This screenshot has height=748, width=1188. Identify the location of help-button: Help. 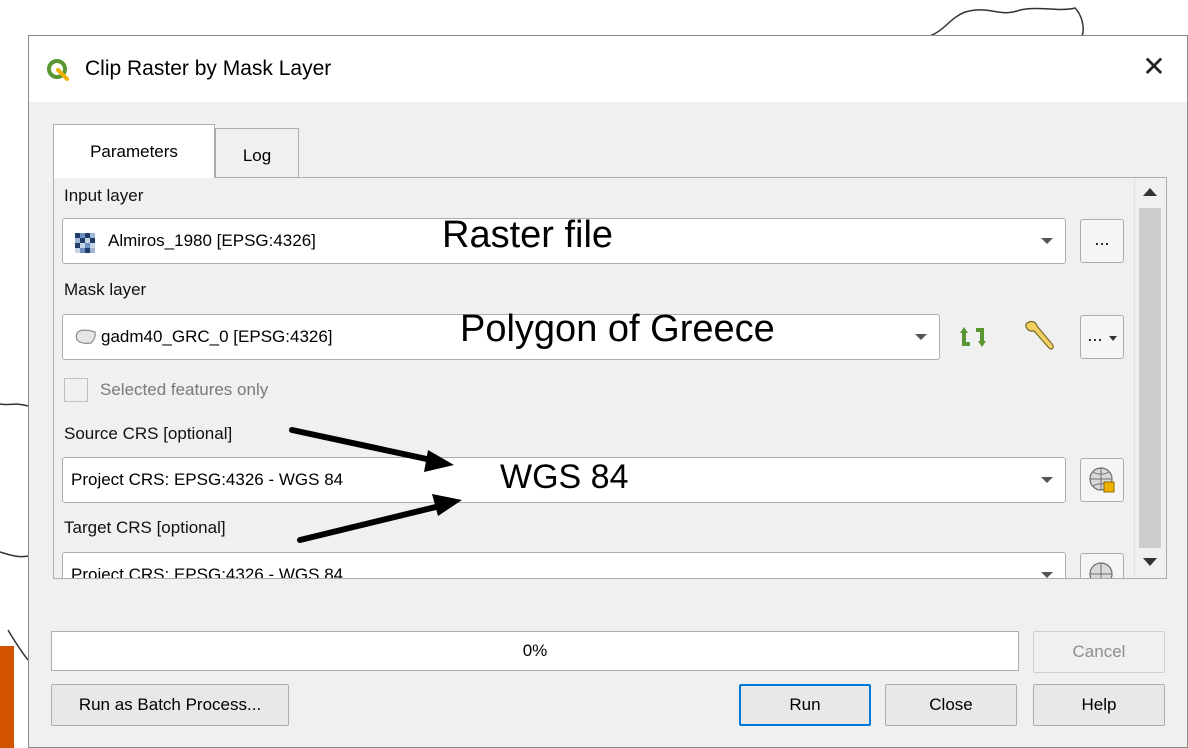
(1099, 705).